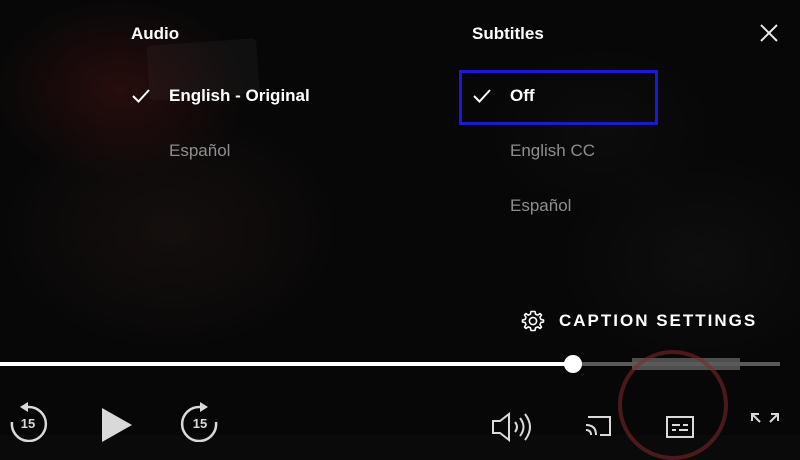 This screenshot has width=800, height=460. What do you see at coordinates (155, 33) in the screenshot?
I see `audio-title: Audio` at bounding box center [155, 33].